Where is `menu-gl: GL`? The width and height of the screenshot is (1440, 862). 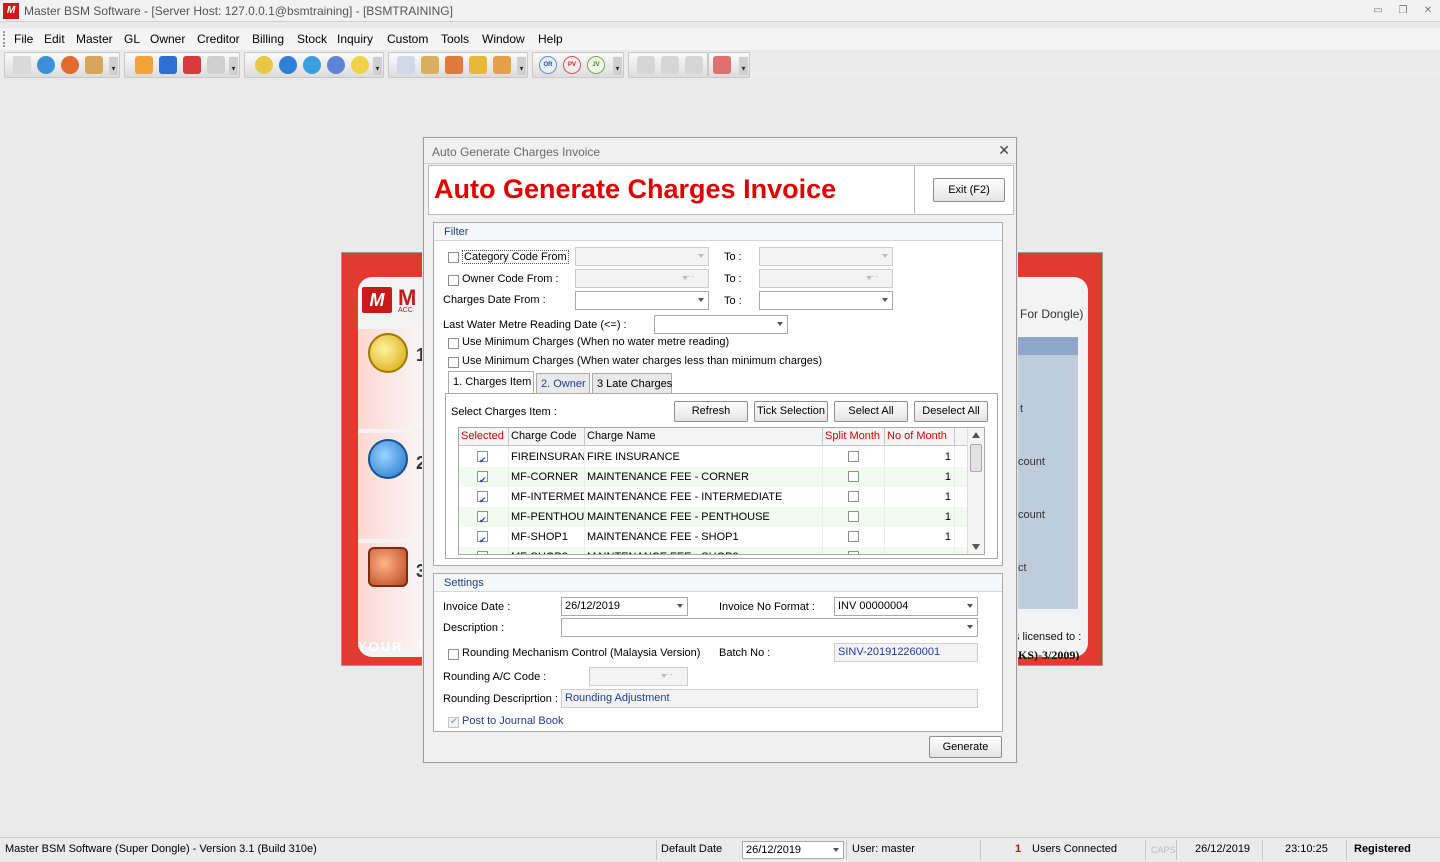
menu-gl: GL is located at coordinates (132, 39).